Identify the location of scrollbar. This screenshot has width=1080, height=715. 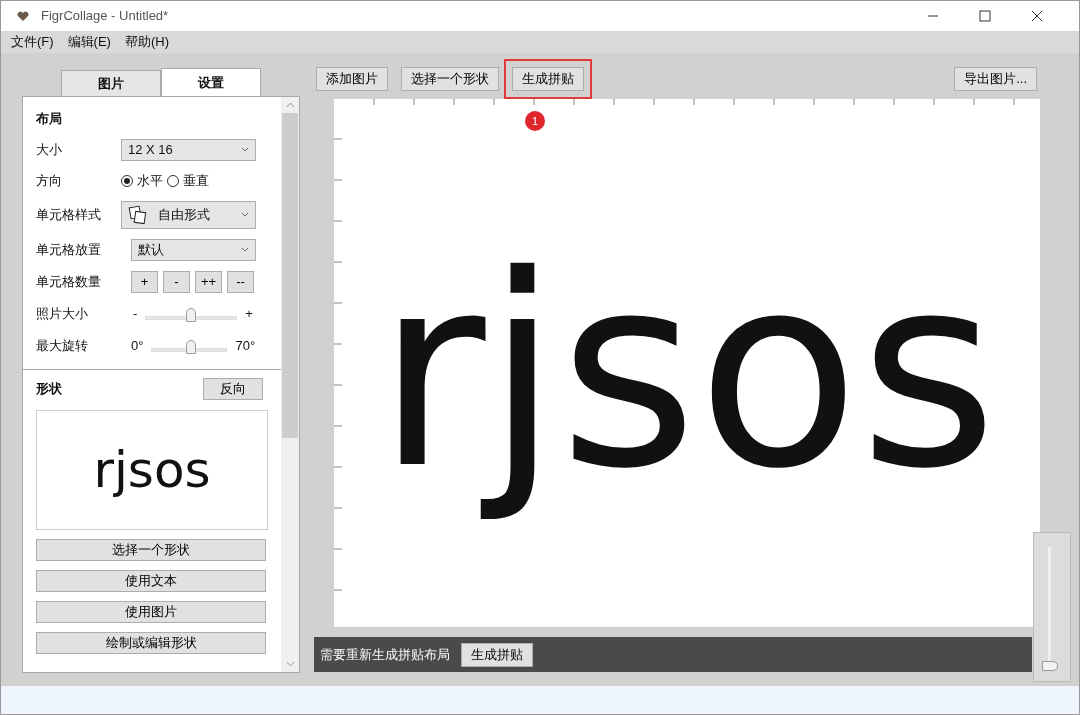
(290, 384).